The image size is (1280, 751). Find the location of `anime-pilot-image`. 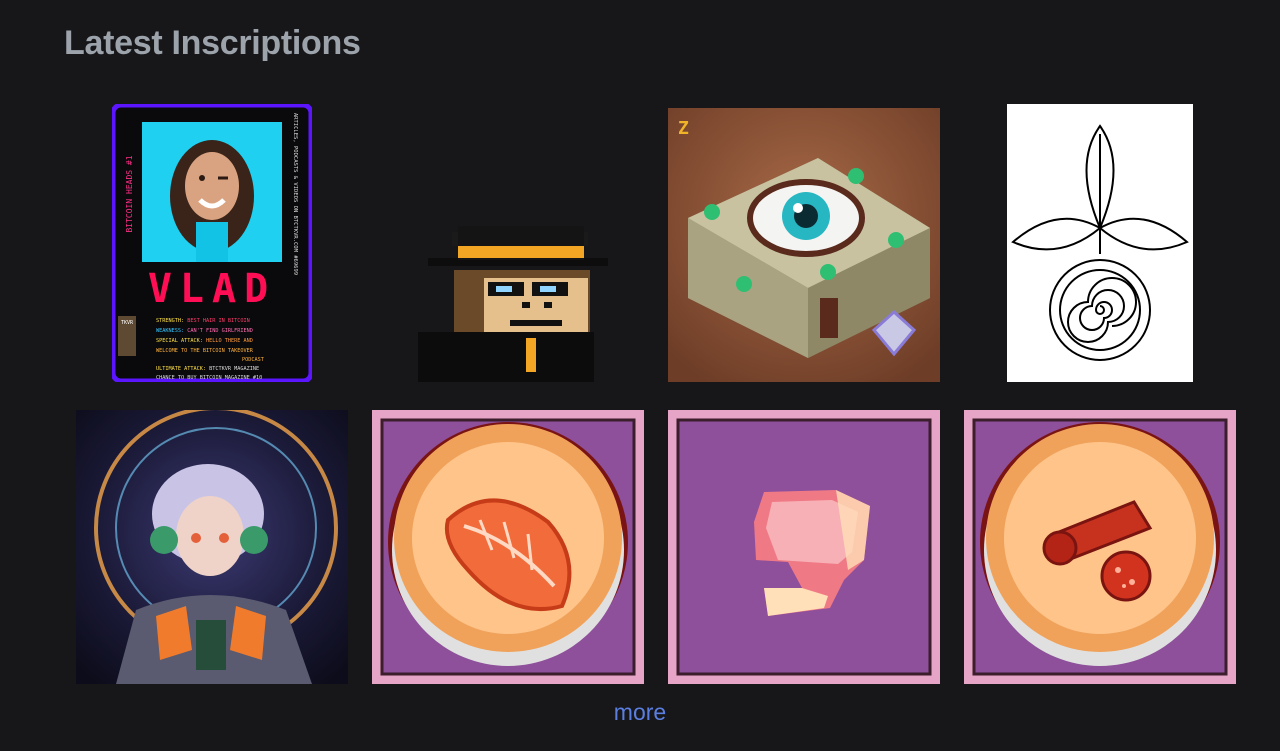

anime-pilot-image is located at coordinates (212, 547).